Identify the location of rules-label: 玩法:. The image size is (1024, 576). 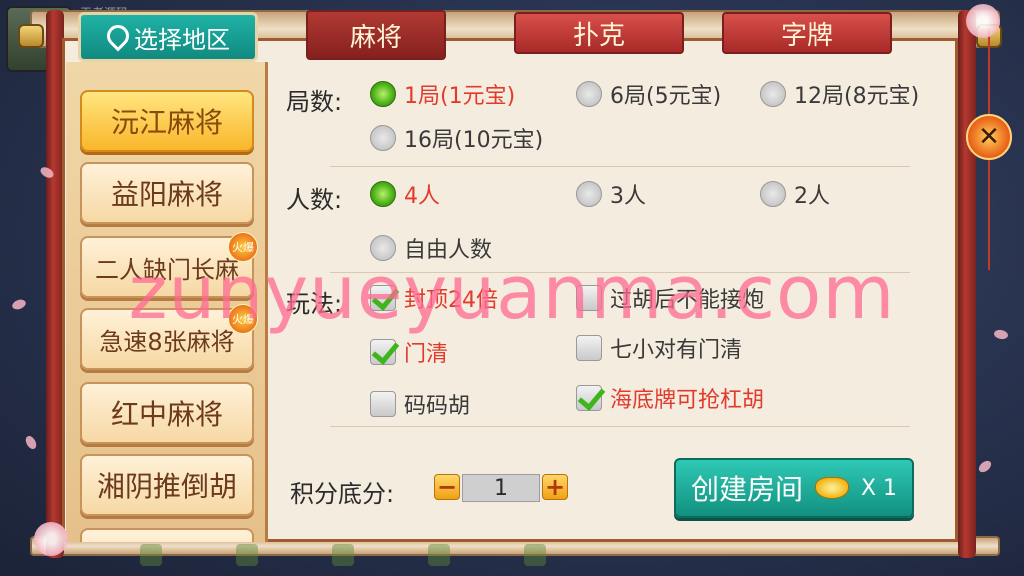
(314, 304).